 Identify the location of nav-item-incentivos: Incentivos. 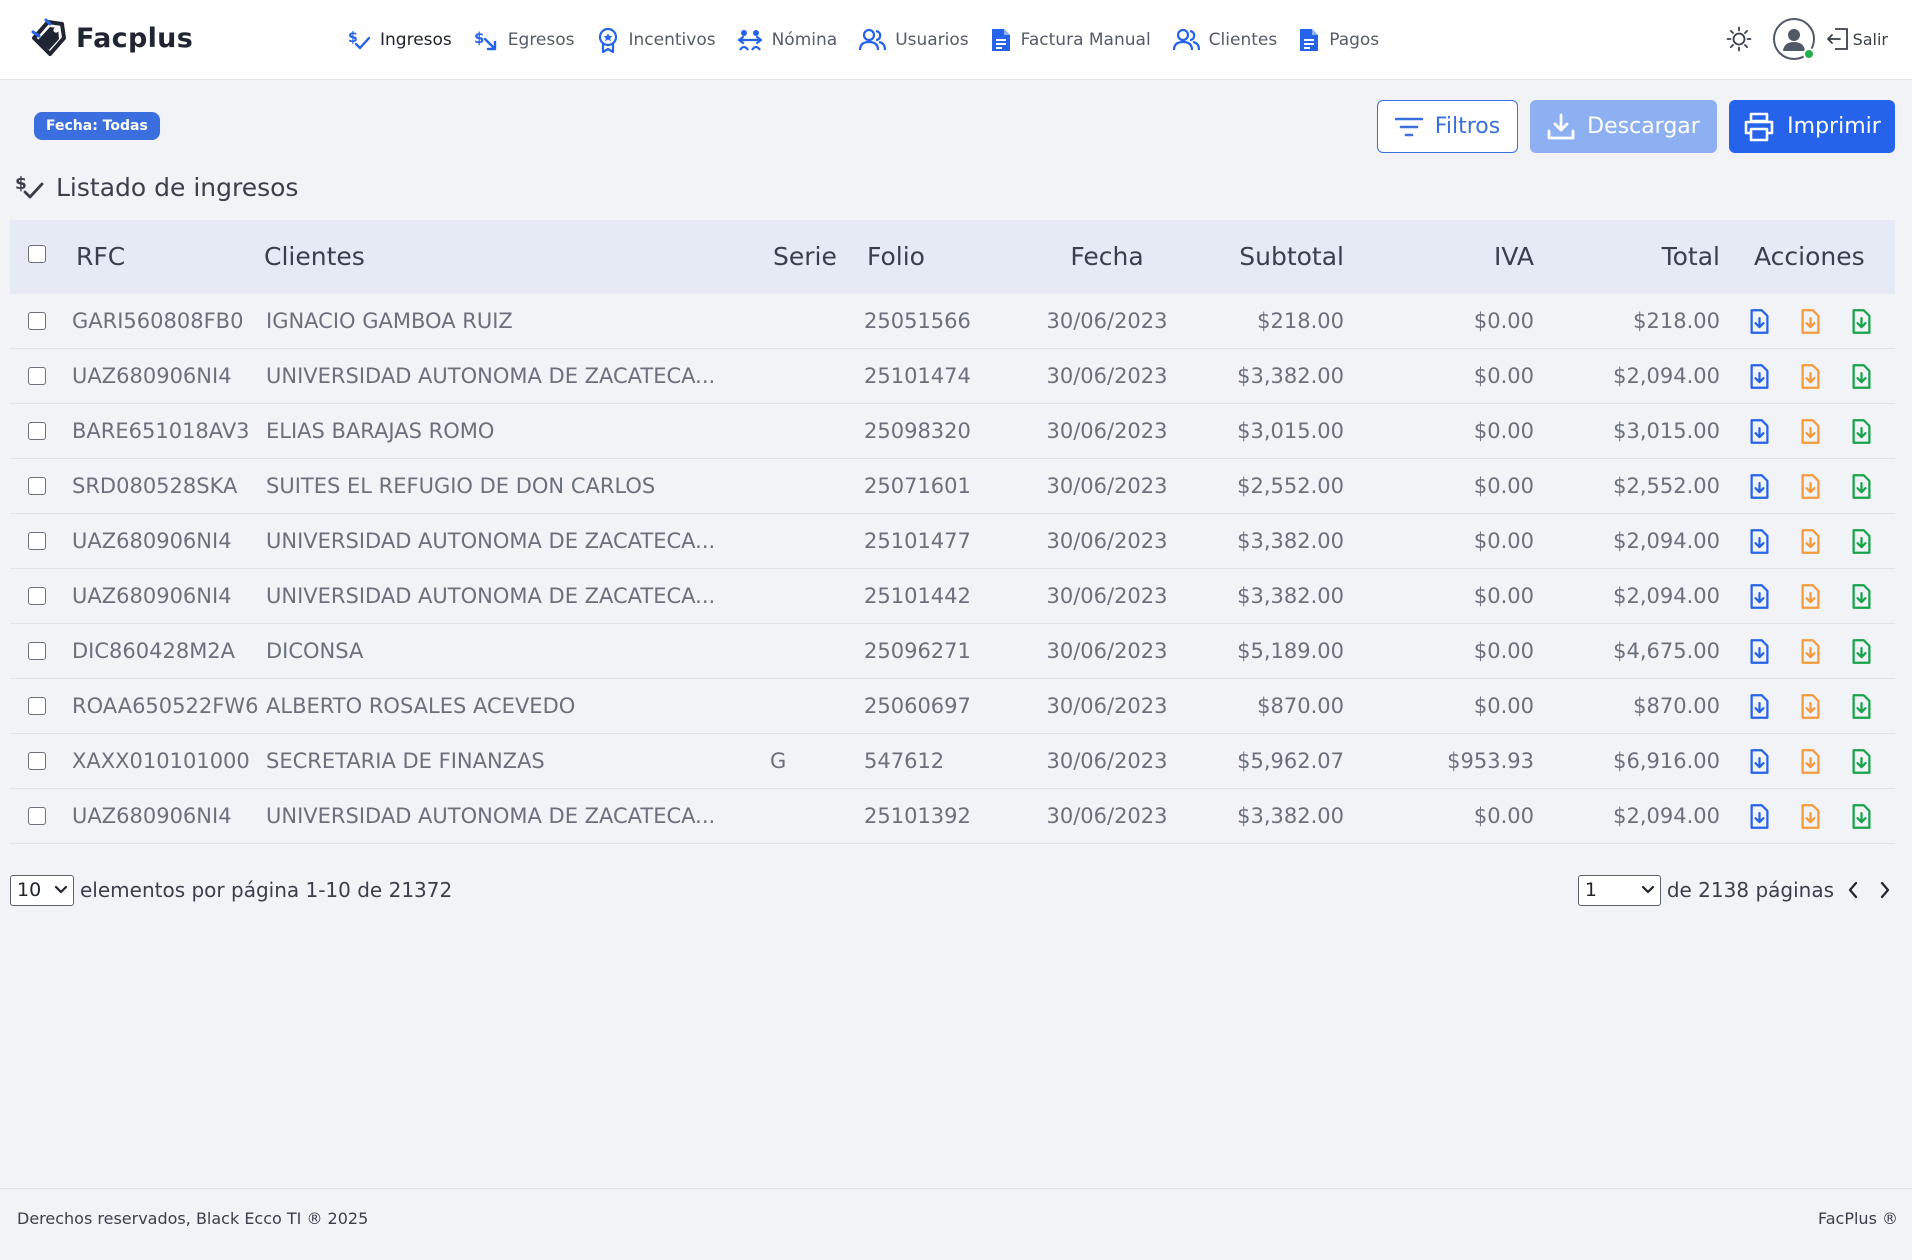
(656, 40).